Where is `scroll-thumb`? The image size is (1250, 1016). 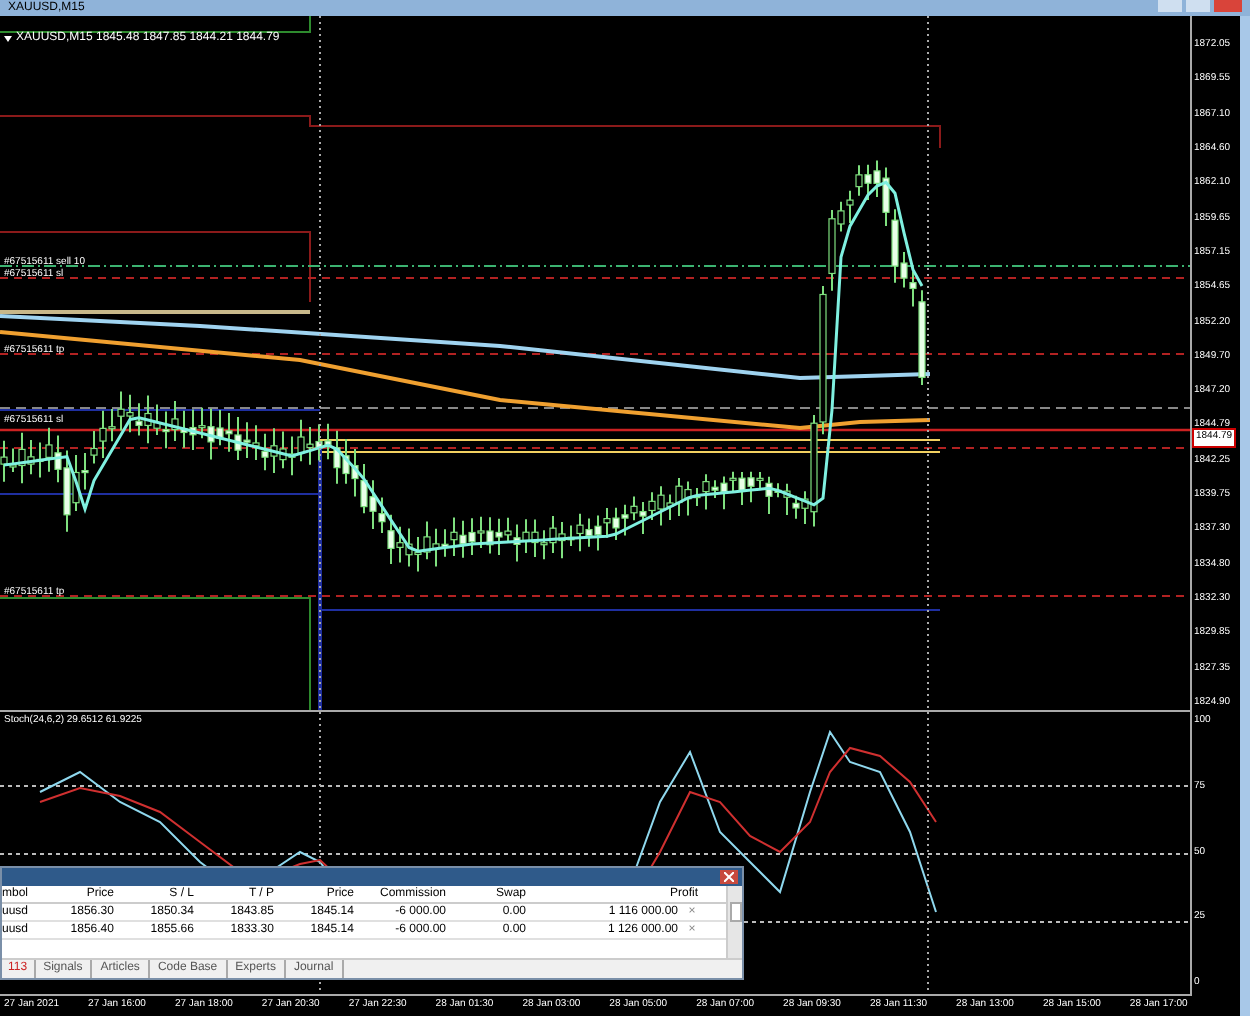 scroll-thumb is located at coordinates (735, 912).